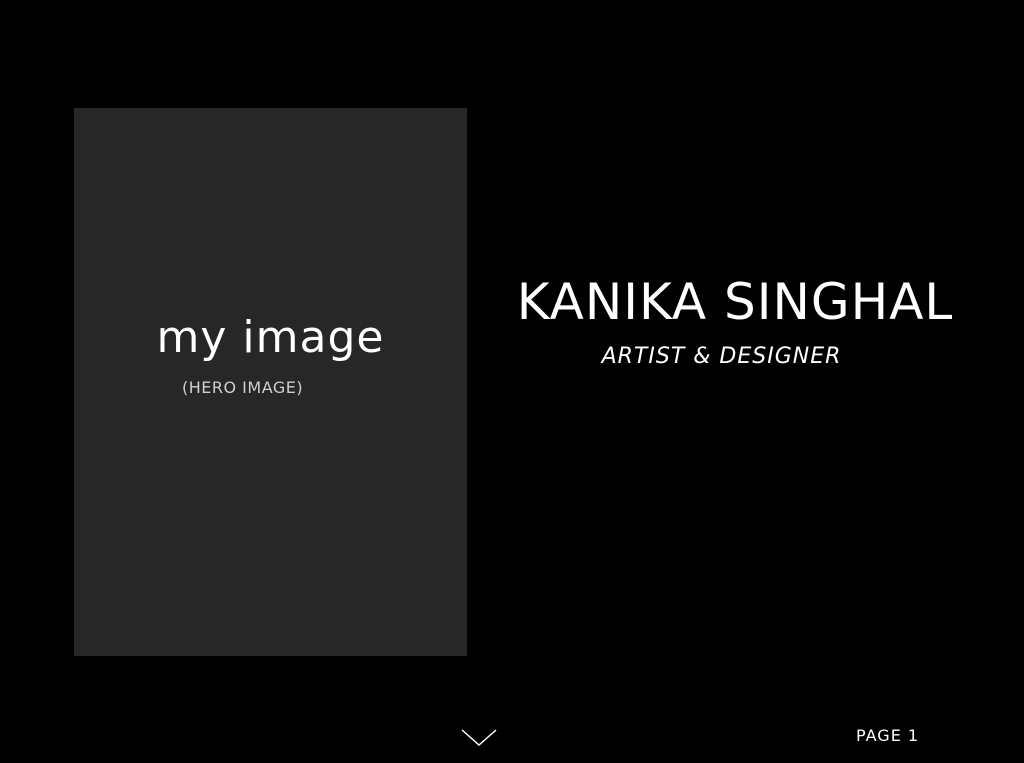 The width and height of the screenshot is (1024, 763). I want to click on artist-tagline: ARTIST & DESIGNER, so click(721, 356).